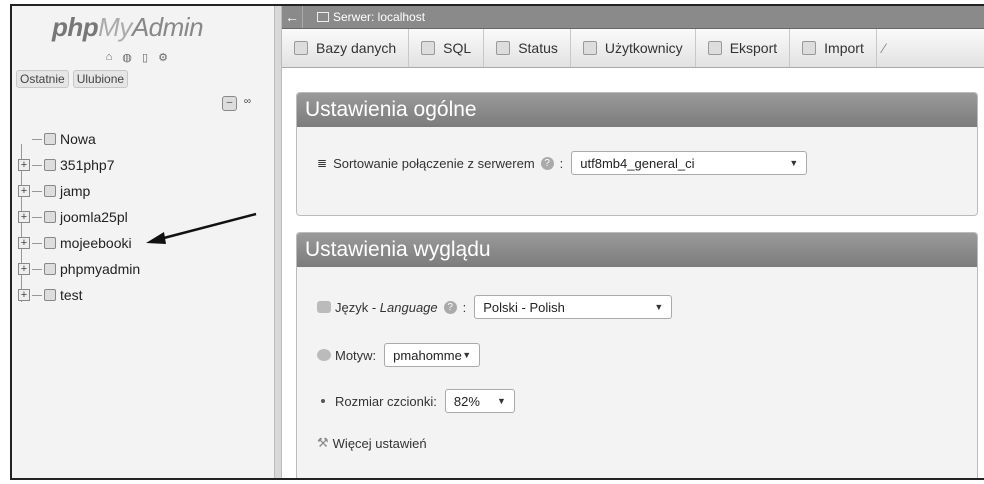 The image size is (984, 484). Describe the element at coordinates (163, 57) in the screenshot. I see `settings-icon: ⚙` at that location.